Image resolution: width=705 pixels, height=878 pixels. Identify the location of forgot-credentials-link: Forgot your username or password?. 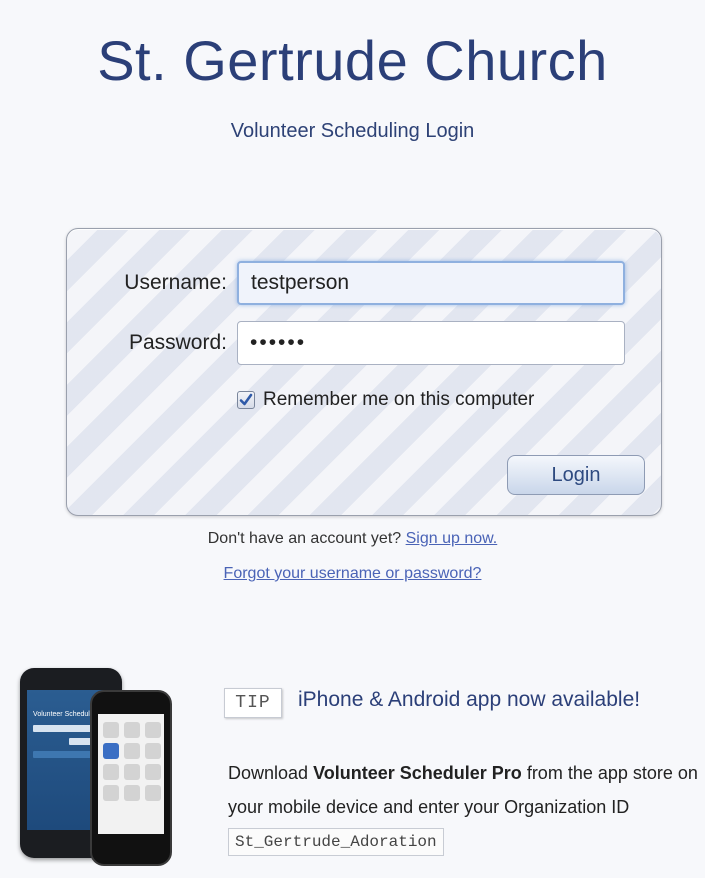
(353, 573).